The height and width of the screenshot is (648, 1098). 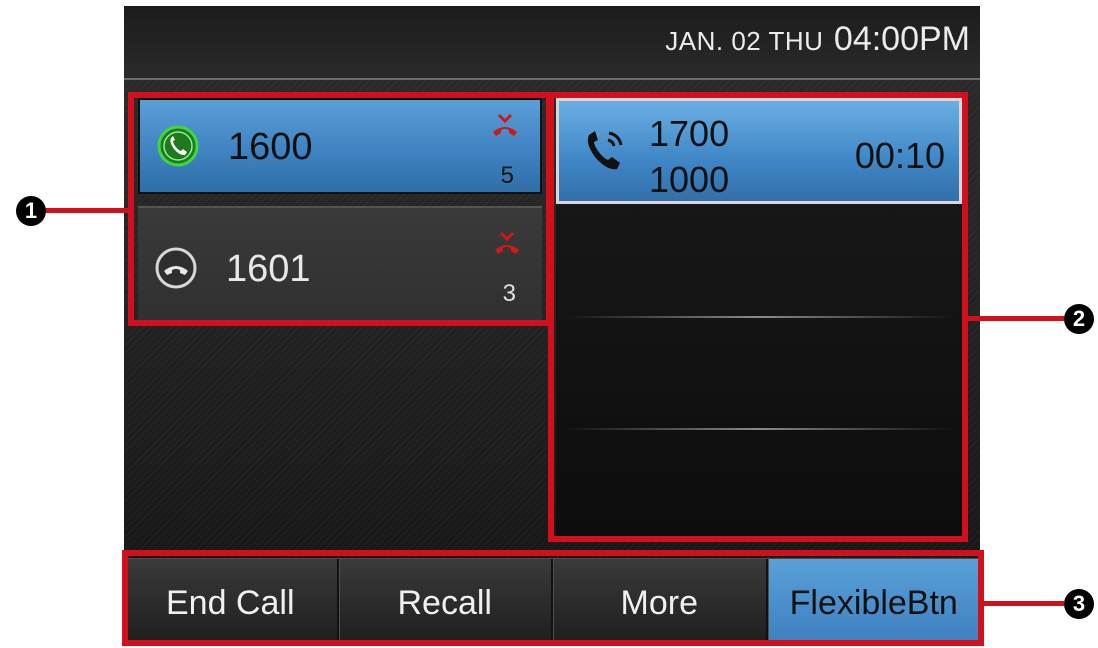 I want to click on callout-badge-1: 1, so click(x=31, y=211).